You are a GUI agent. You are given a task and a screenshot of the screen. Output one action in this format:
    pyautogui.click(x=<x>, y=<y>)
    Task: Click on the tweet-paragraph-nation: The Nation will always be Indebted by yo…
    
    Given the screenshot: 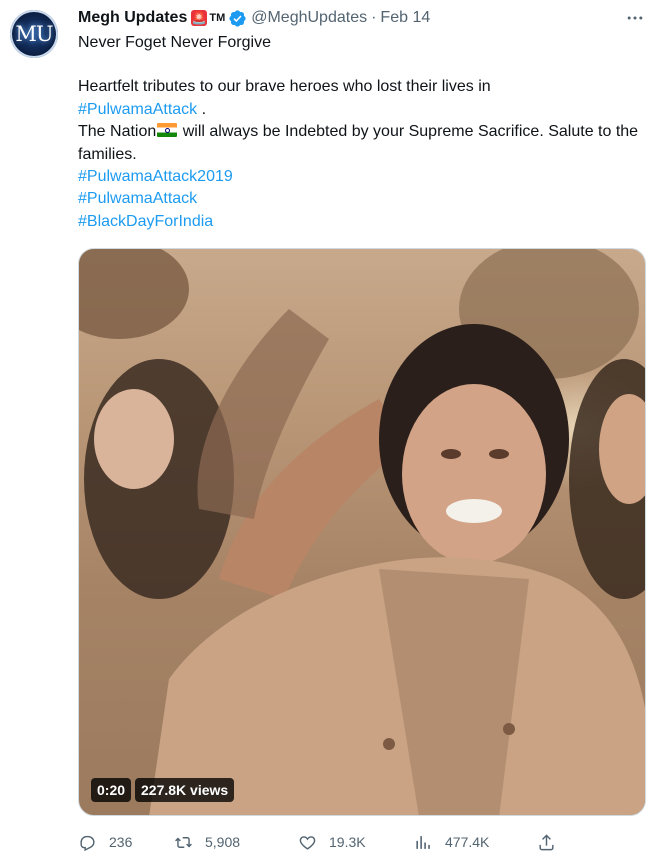 What is the action you would take?
    pyautogui.click(x=365, y=143)
    